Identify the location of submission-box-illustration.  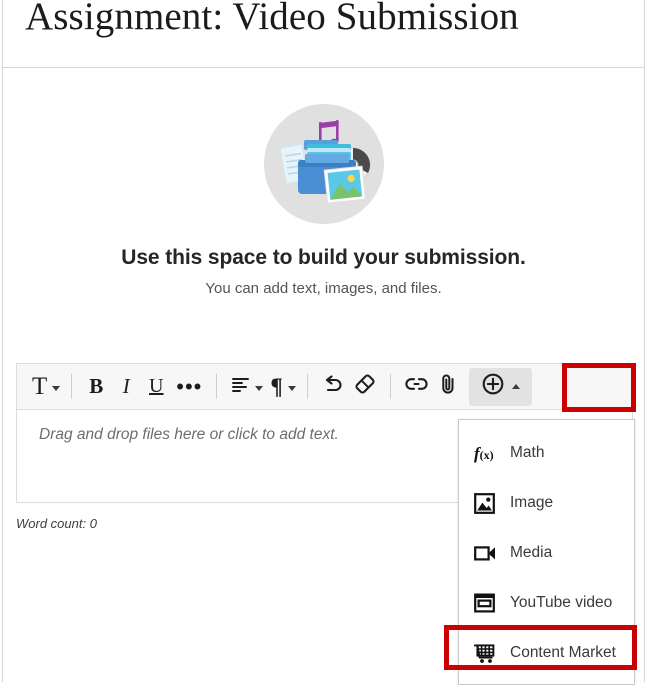
(323, 164).